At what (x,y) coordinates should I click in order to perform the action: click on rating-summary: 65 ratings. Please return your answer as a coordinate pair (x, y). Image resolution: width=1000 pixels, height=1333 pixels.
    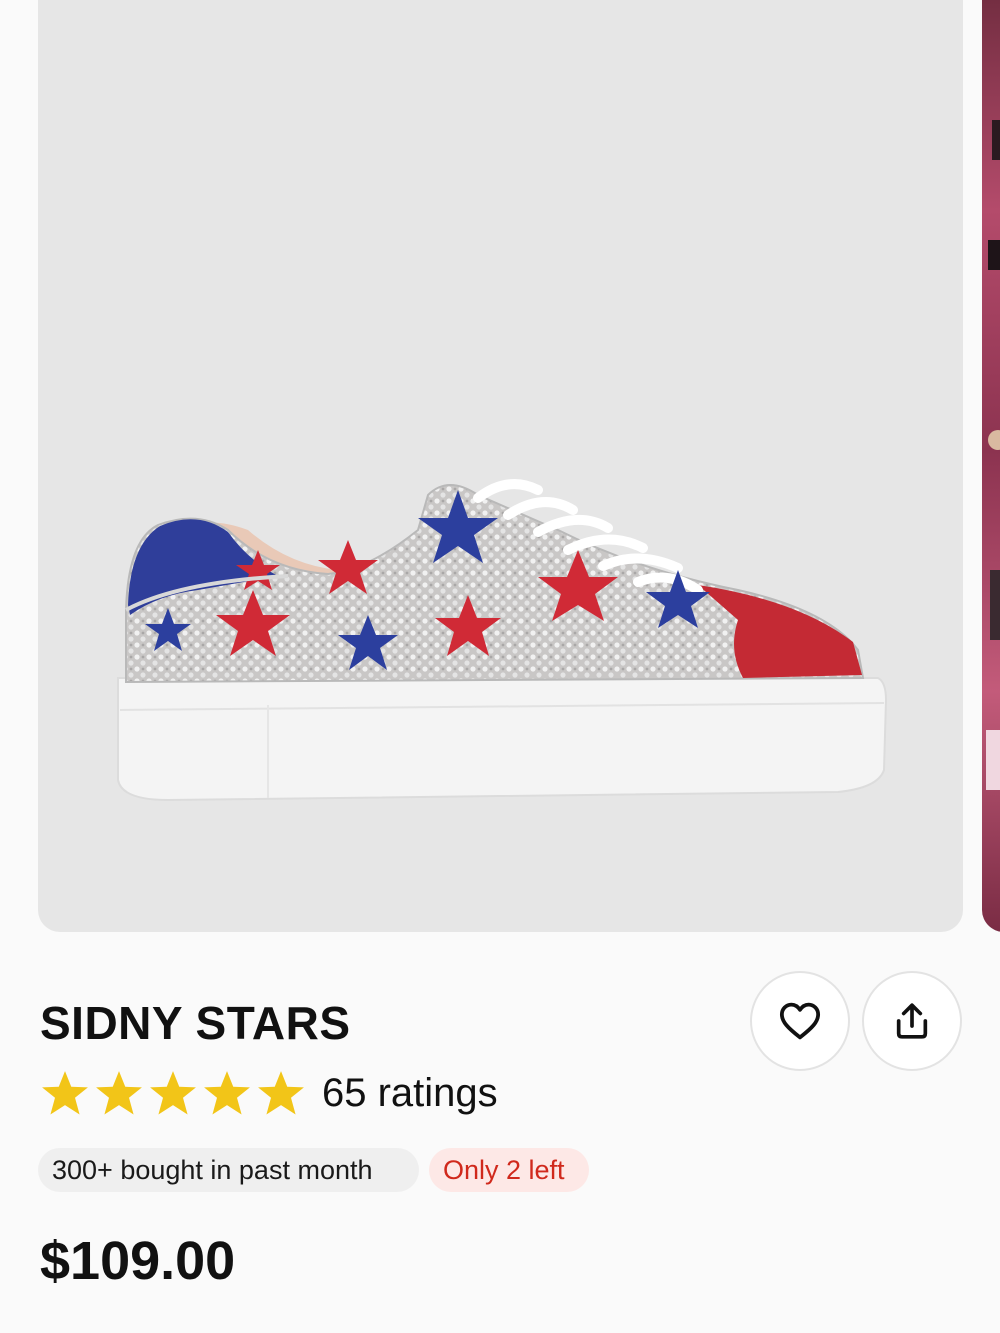
    Looking at the image, I should click on (269, 1093).